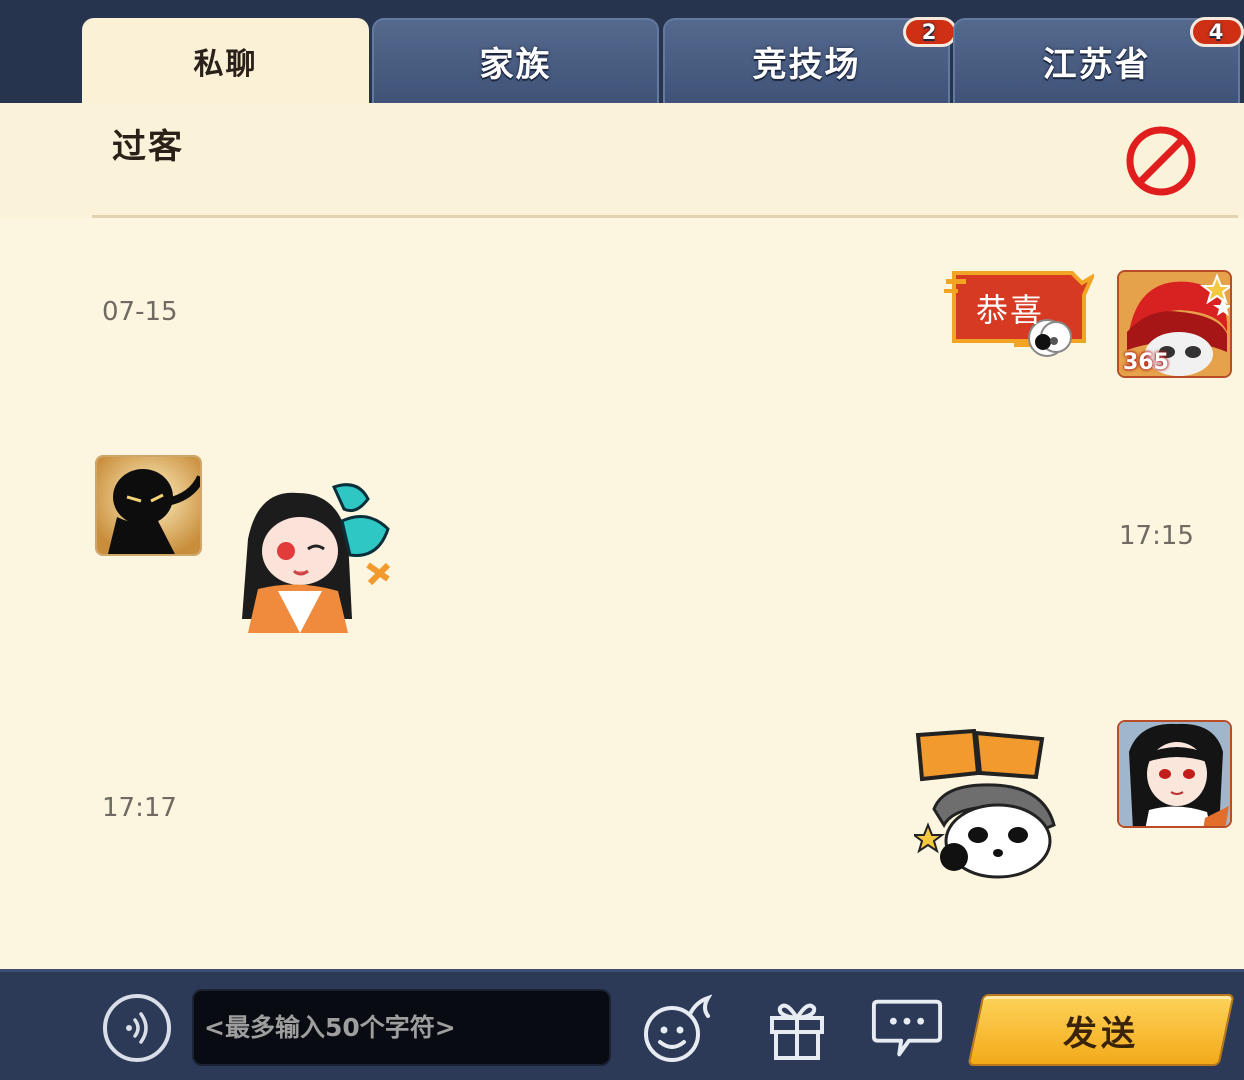 Image resolution: width=1244 pixels, height=1080 pixels. What do you see at coordinates (148, 147) in the screenshot?
I see `peer-name: 过客` at bounding box center [148, 147].